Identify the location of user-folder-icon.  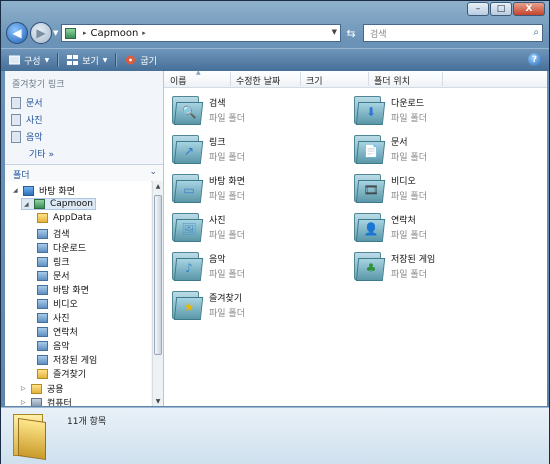
(70, 33).